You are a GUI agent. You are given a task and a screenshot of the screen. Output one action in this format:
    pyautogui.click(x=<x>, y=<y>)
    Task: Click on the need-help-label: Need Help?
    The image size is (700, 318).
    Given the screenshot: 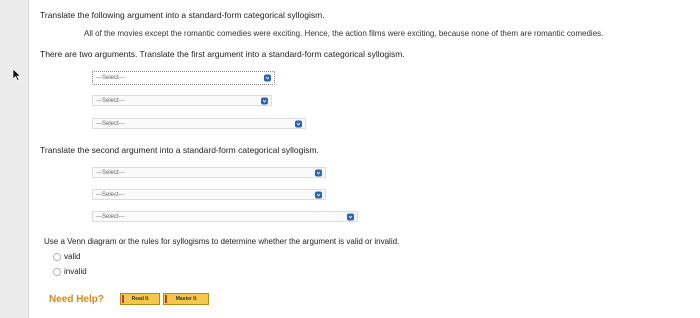 What is the action you would take?
    pyautogui.click(x=77, y=299)
    